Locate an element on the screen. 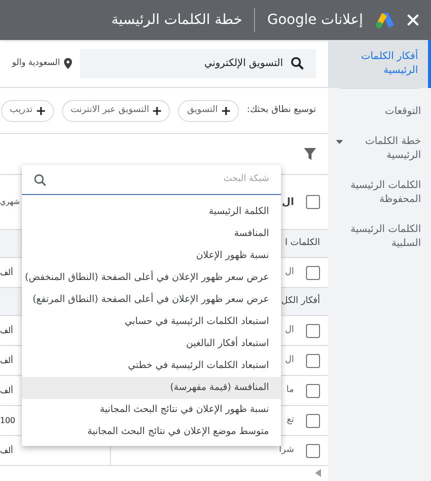  menu-item: عرض سعر ظهور الإعلان في أعلى الصفحة (النطاق المرتفع) is located at coordinates (151, 300).